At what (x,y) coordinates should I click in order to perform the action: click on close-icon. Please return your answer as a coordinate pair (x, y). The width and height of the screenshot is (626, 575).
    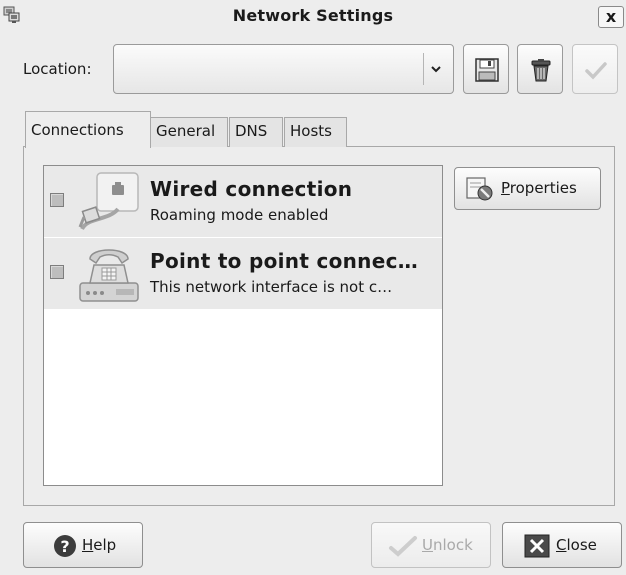
    Looking at the image, I should click on (537, 546).